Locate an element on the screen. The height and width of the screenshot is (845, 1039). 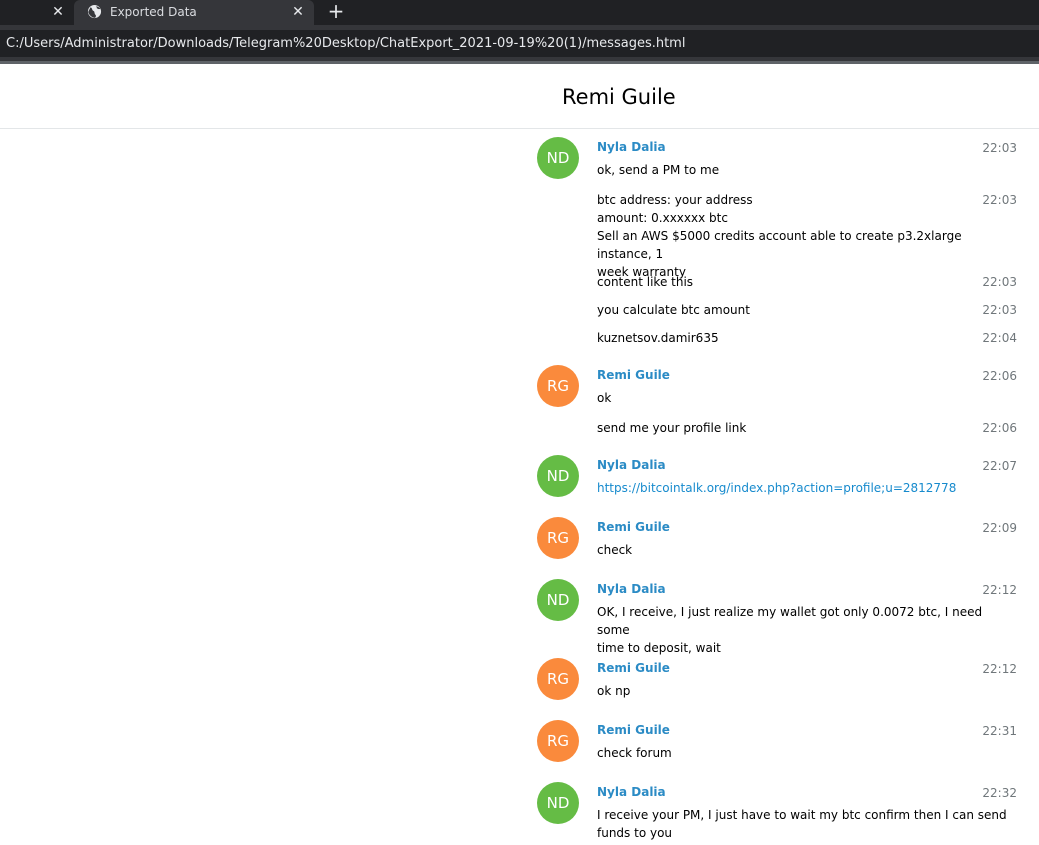
message-line: ok, send a PM to me is located at coordinates (658, 170).